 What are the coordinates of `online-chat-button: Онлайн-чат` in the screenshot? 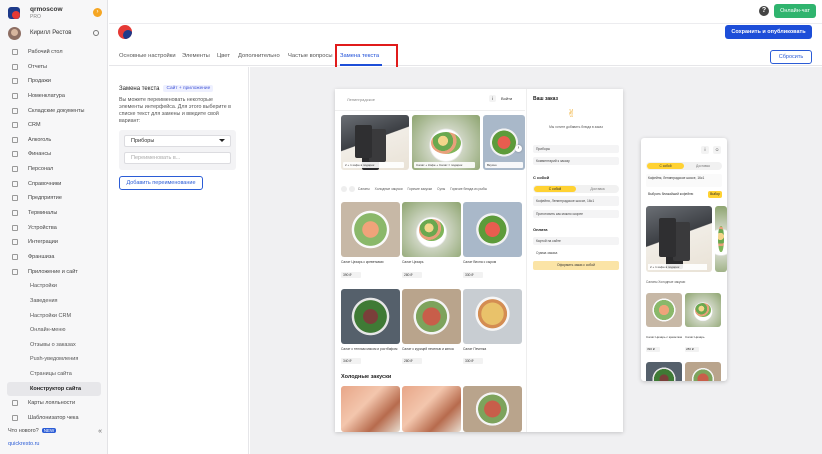 It's located at (795, 11).